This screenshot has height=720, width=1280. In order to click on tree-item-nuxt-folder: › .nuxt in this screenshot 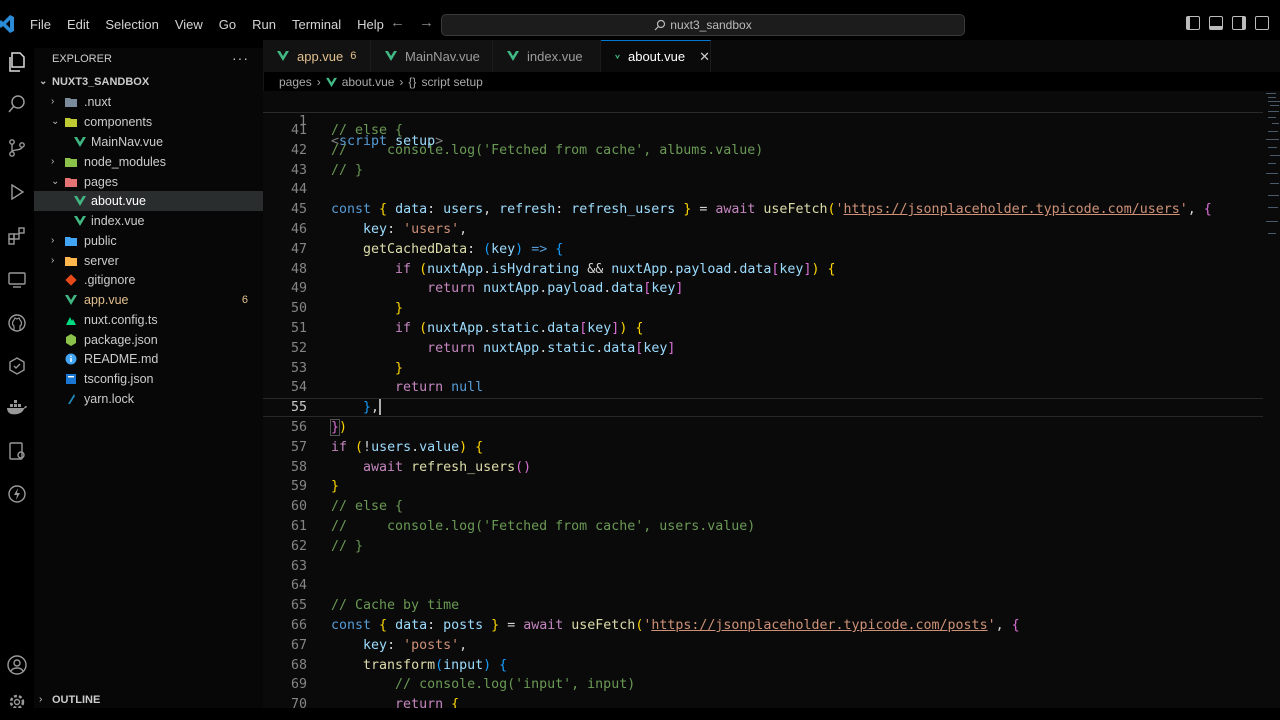, I will do `click(148, 102)`.